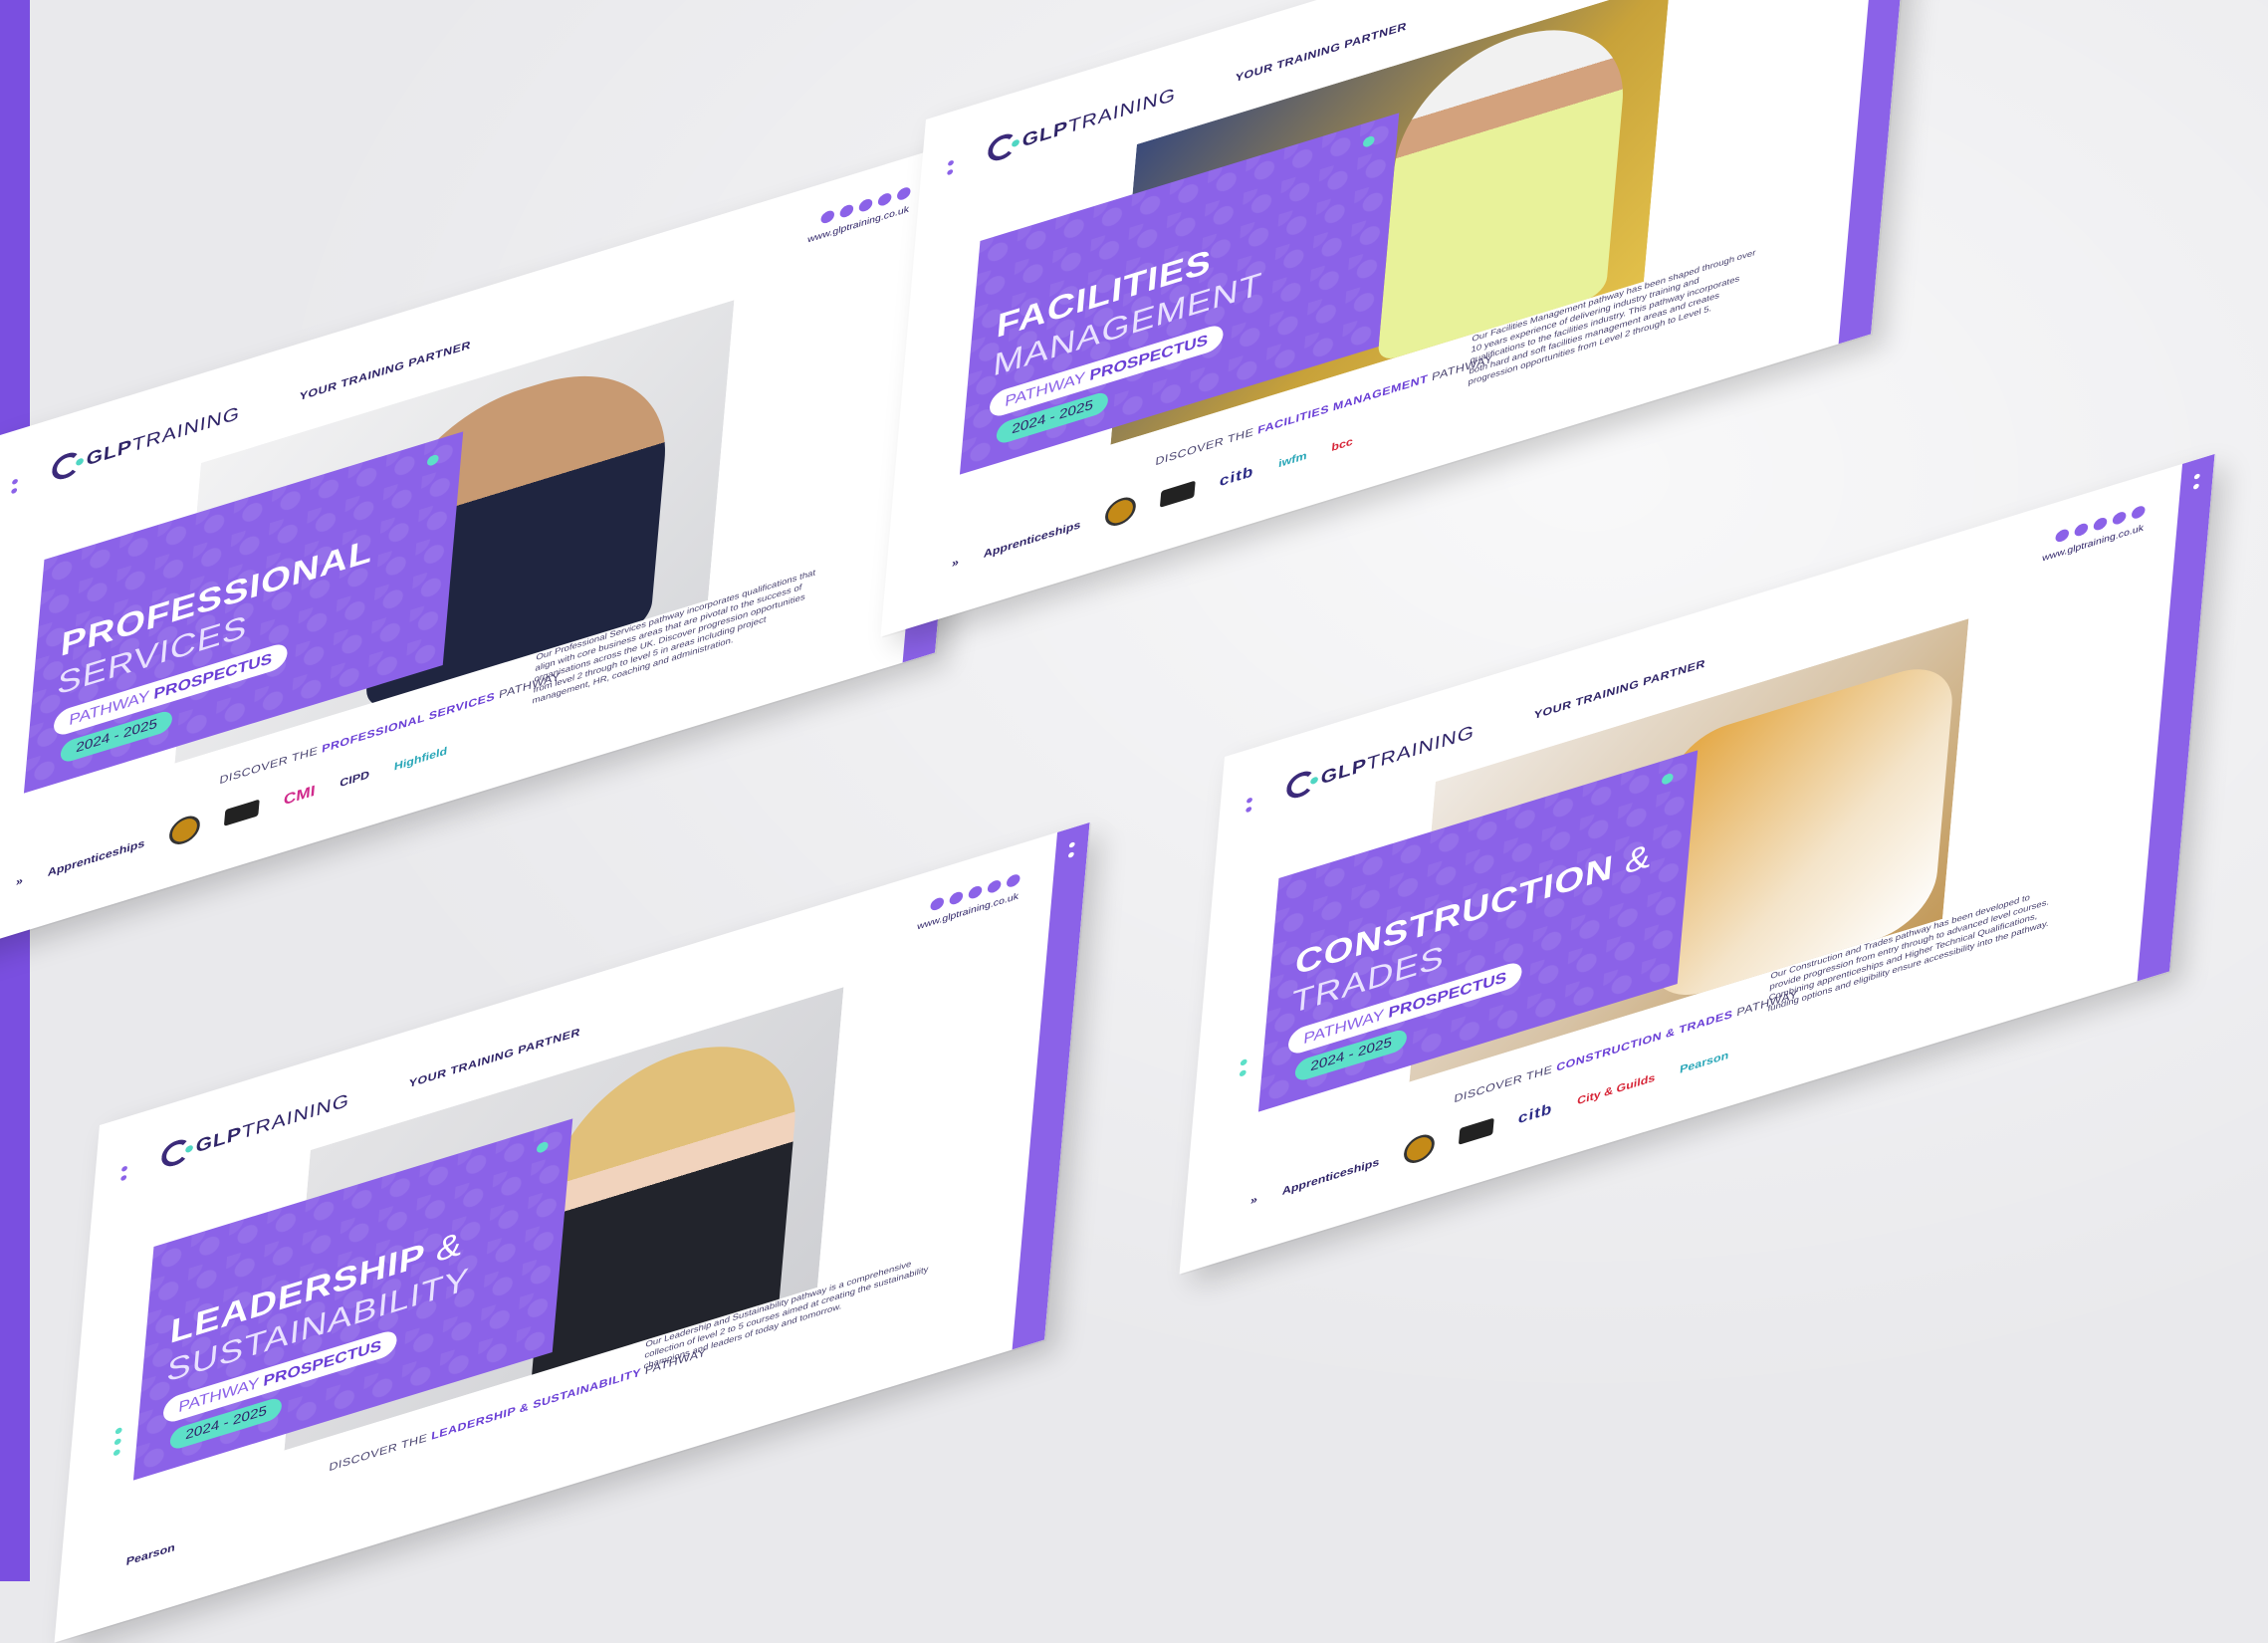  Describe the element at coordinates (2176, 717) in the screenshot. I see `spine` at that location.